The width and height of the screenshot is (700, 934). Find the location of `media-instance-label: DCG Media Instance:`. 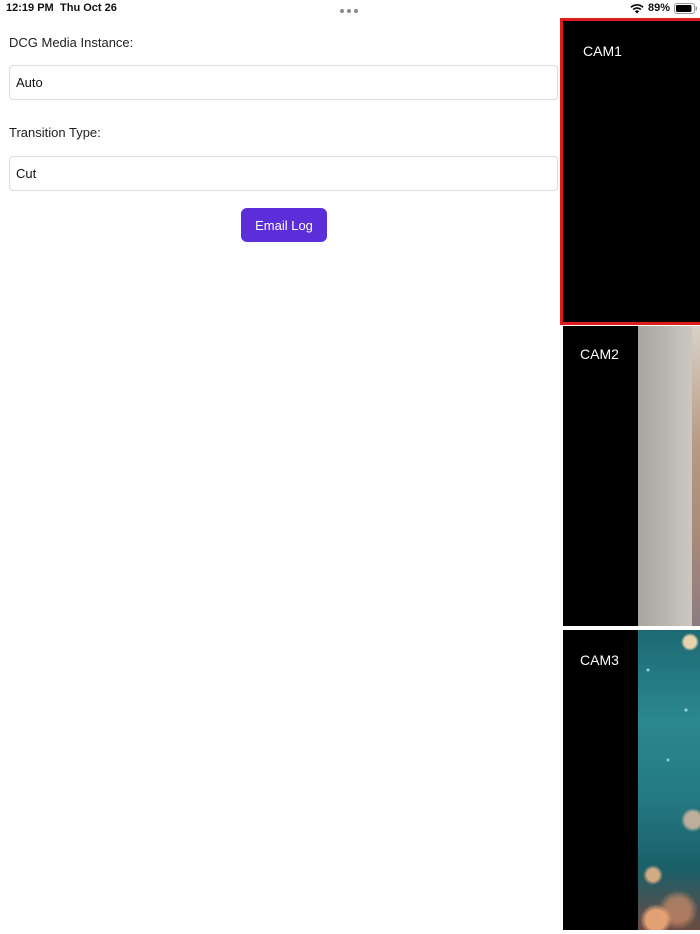

media-instance-label: DCG Media Instance: is located at coordinates (71, 42).